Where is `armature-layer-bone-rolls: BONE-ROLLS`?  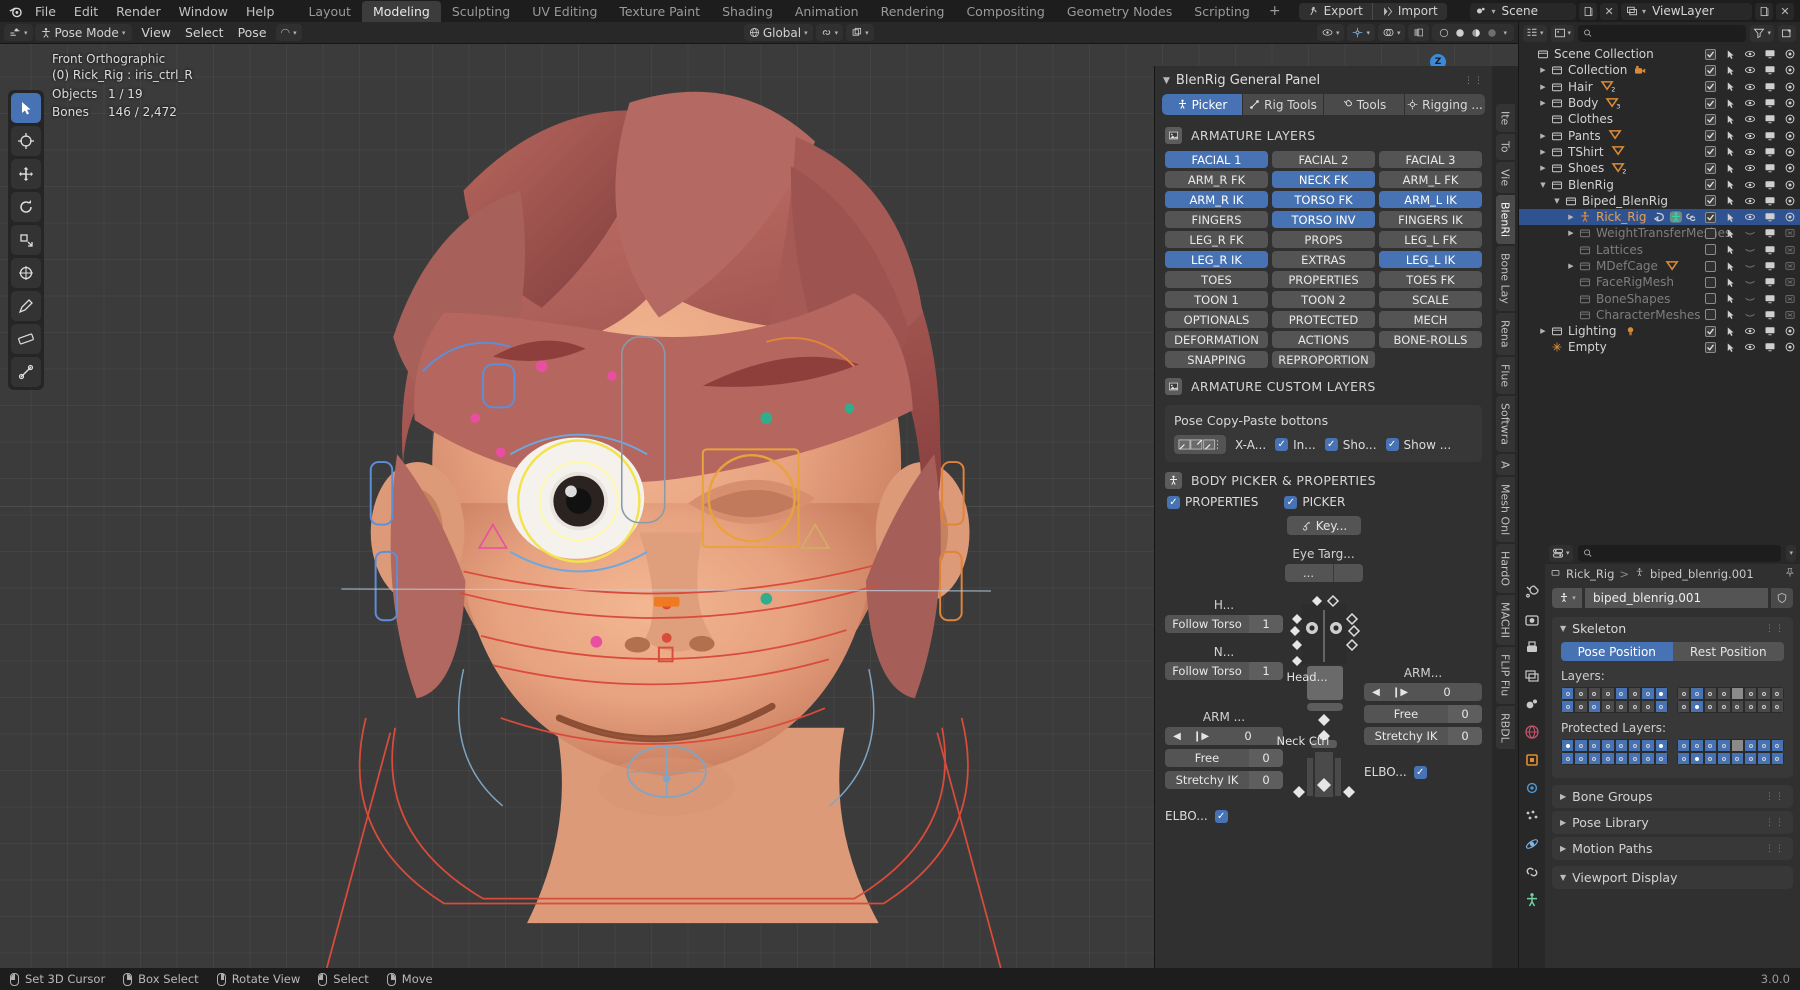
armature-layer-bone-rolls: BONE-ROLLS is located at coordinates (1430, 339).